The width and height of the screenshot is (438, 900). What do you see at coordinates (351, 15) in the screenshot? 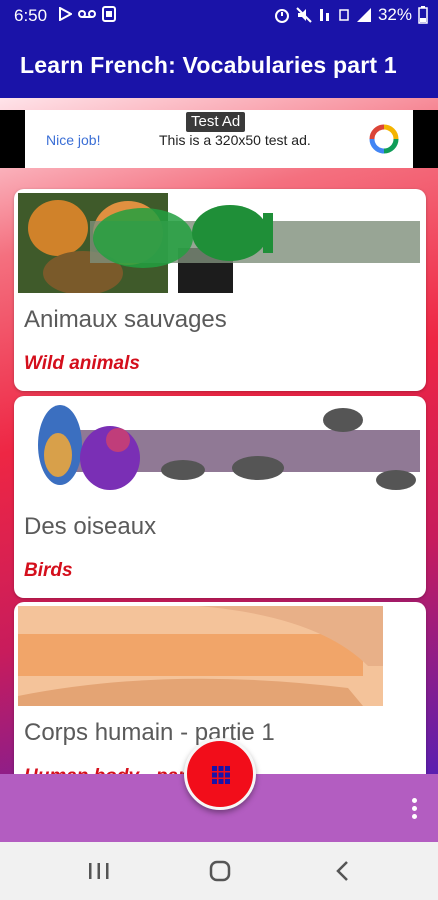
I see `status-right-icons: 32%` at bounding box center [351, 15].